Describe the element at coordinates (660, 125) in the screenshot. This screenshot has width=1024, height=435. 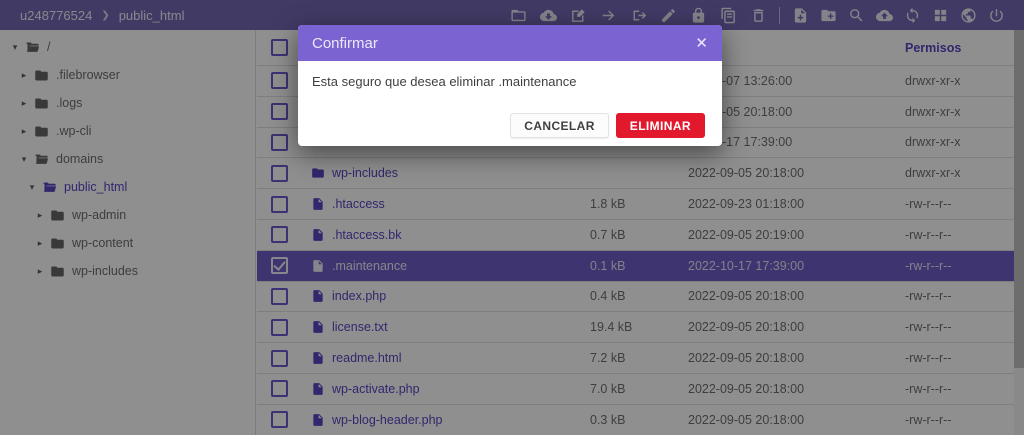
I see `delete-button: ELIMINAR` at that location.